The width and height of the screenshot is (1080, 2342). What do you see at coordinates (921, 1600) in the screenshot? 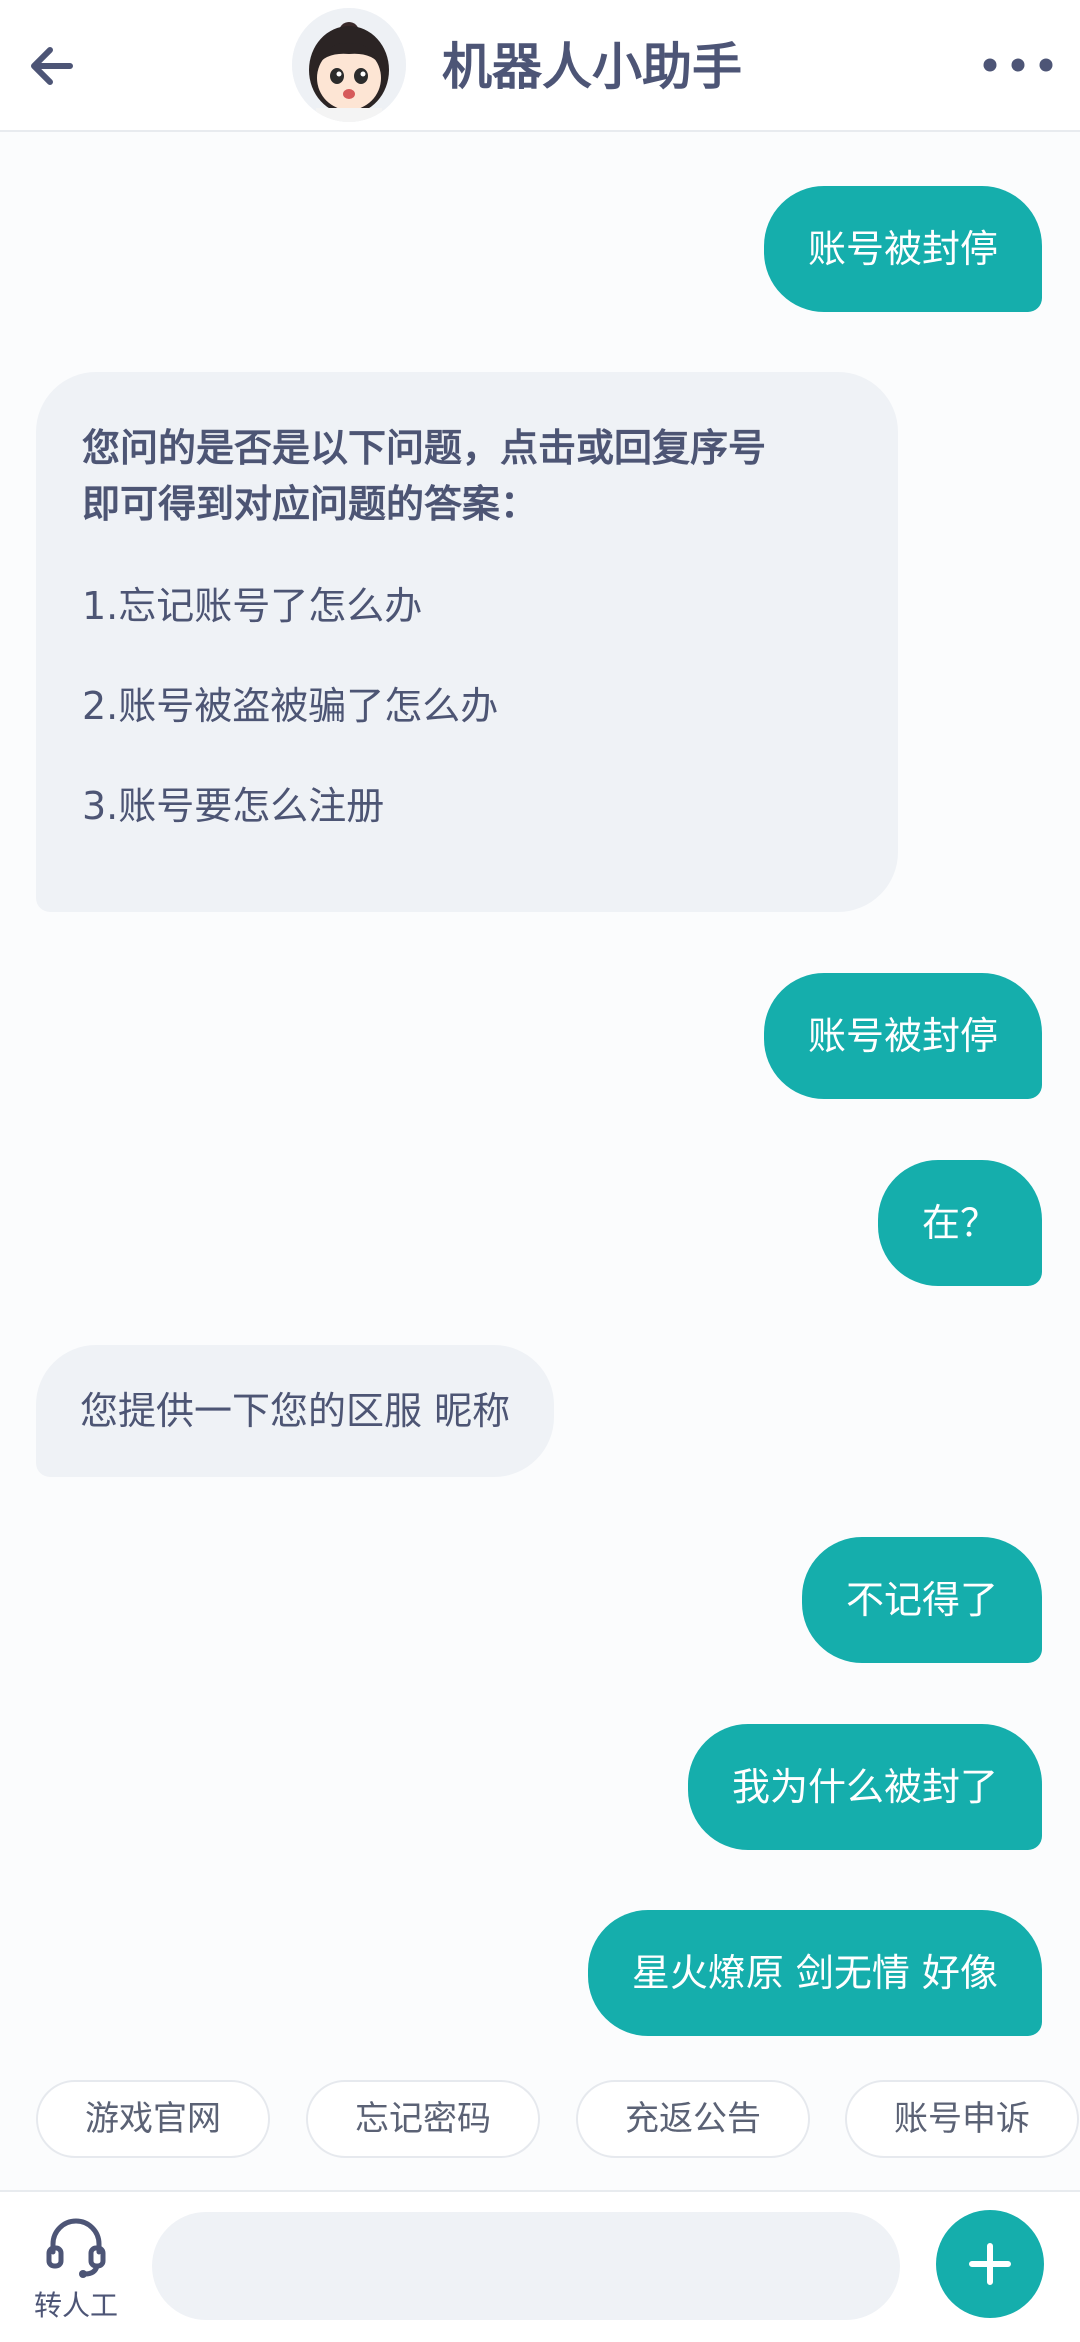
I see `user-message: 不记得了` at bounding box center [921, 1600].